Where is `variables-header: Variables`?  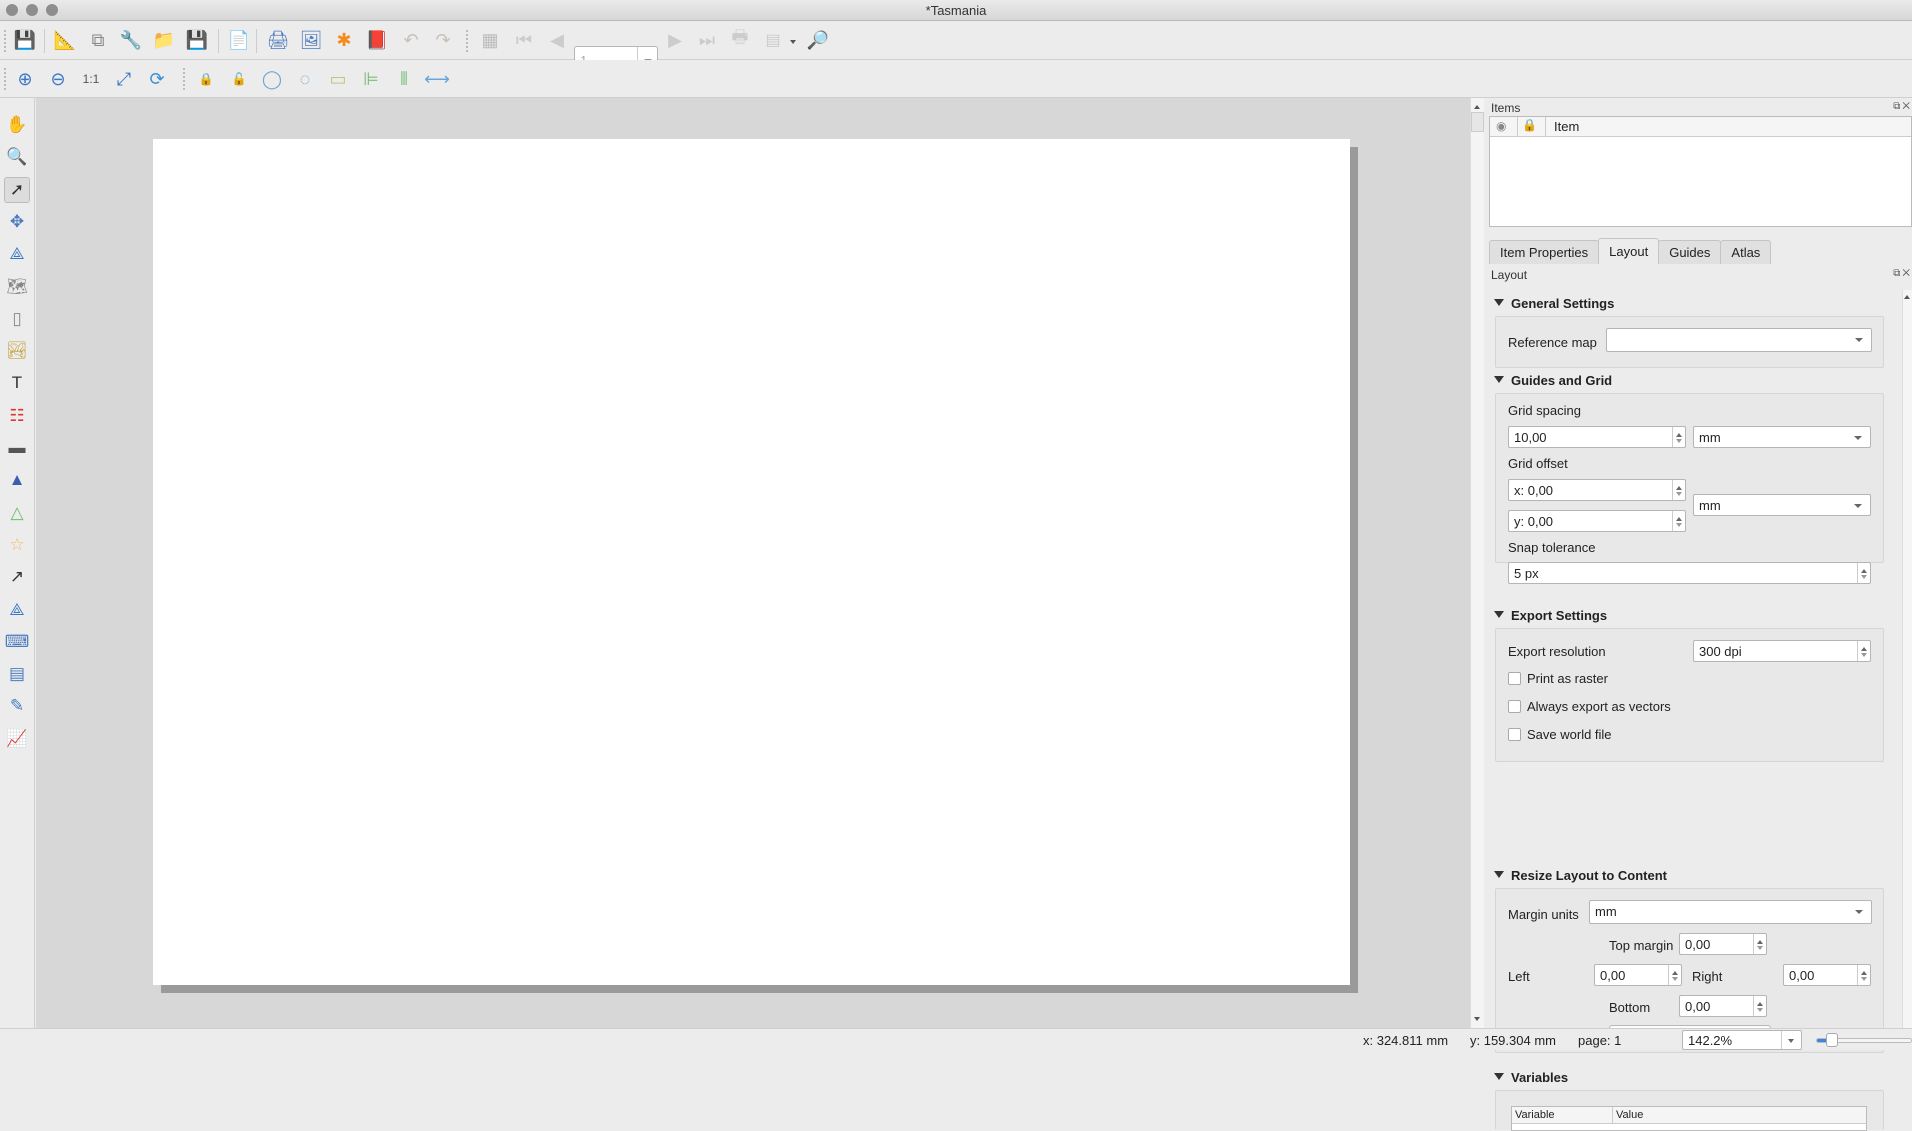
variables-header: Variables is located at coordinates (1531, 1077).